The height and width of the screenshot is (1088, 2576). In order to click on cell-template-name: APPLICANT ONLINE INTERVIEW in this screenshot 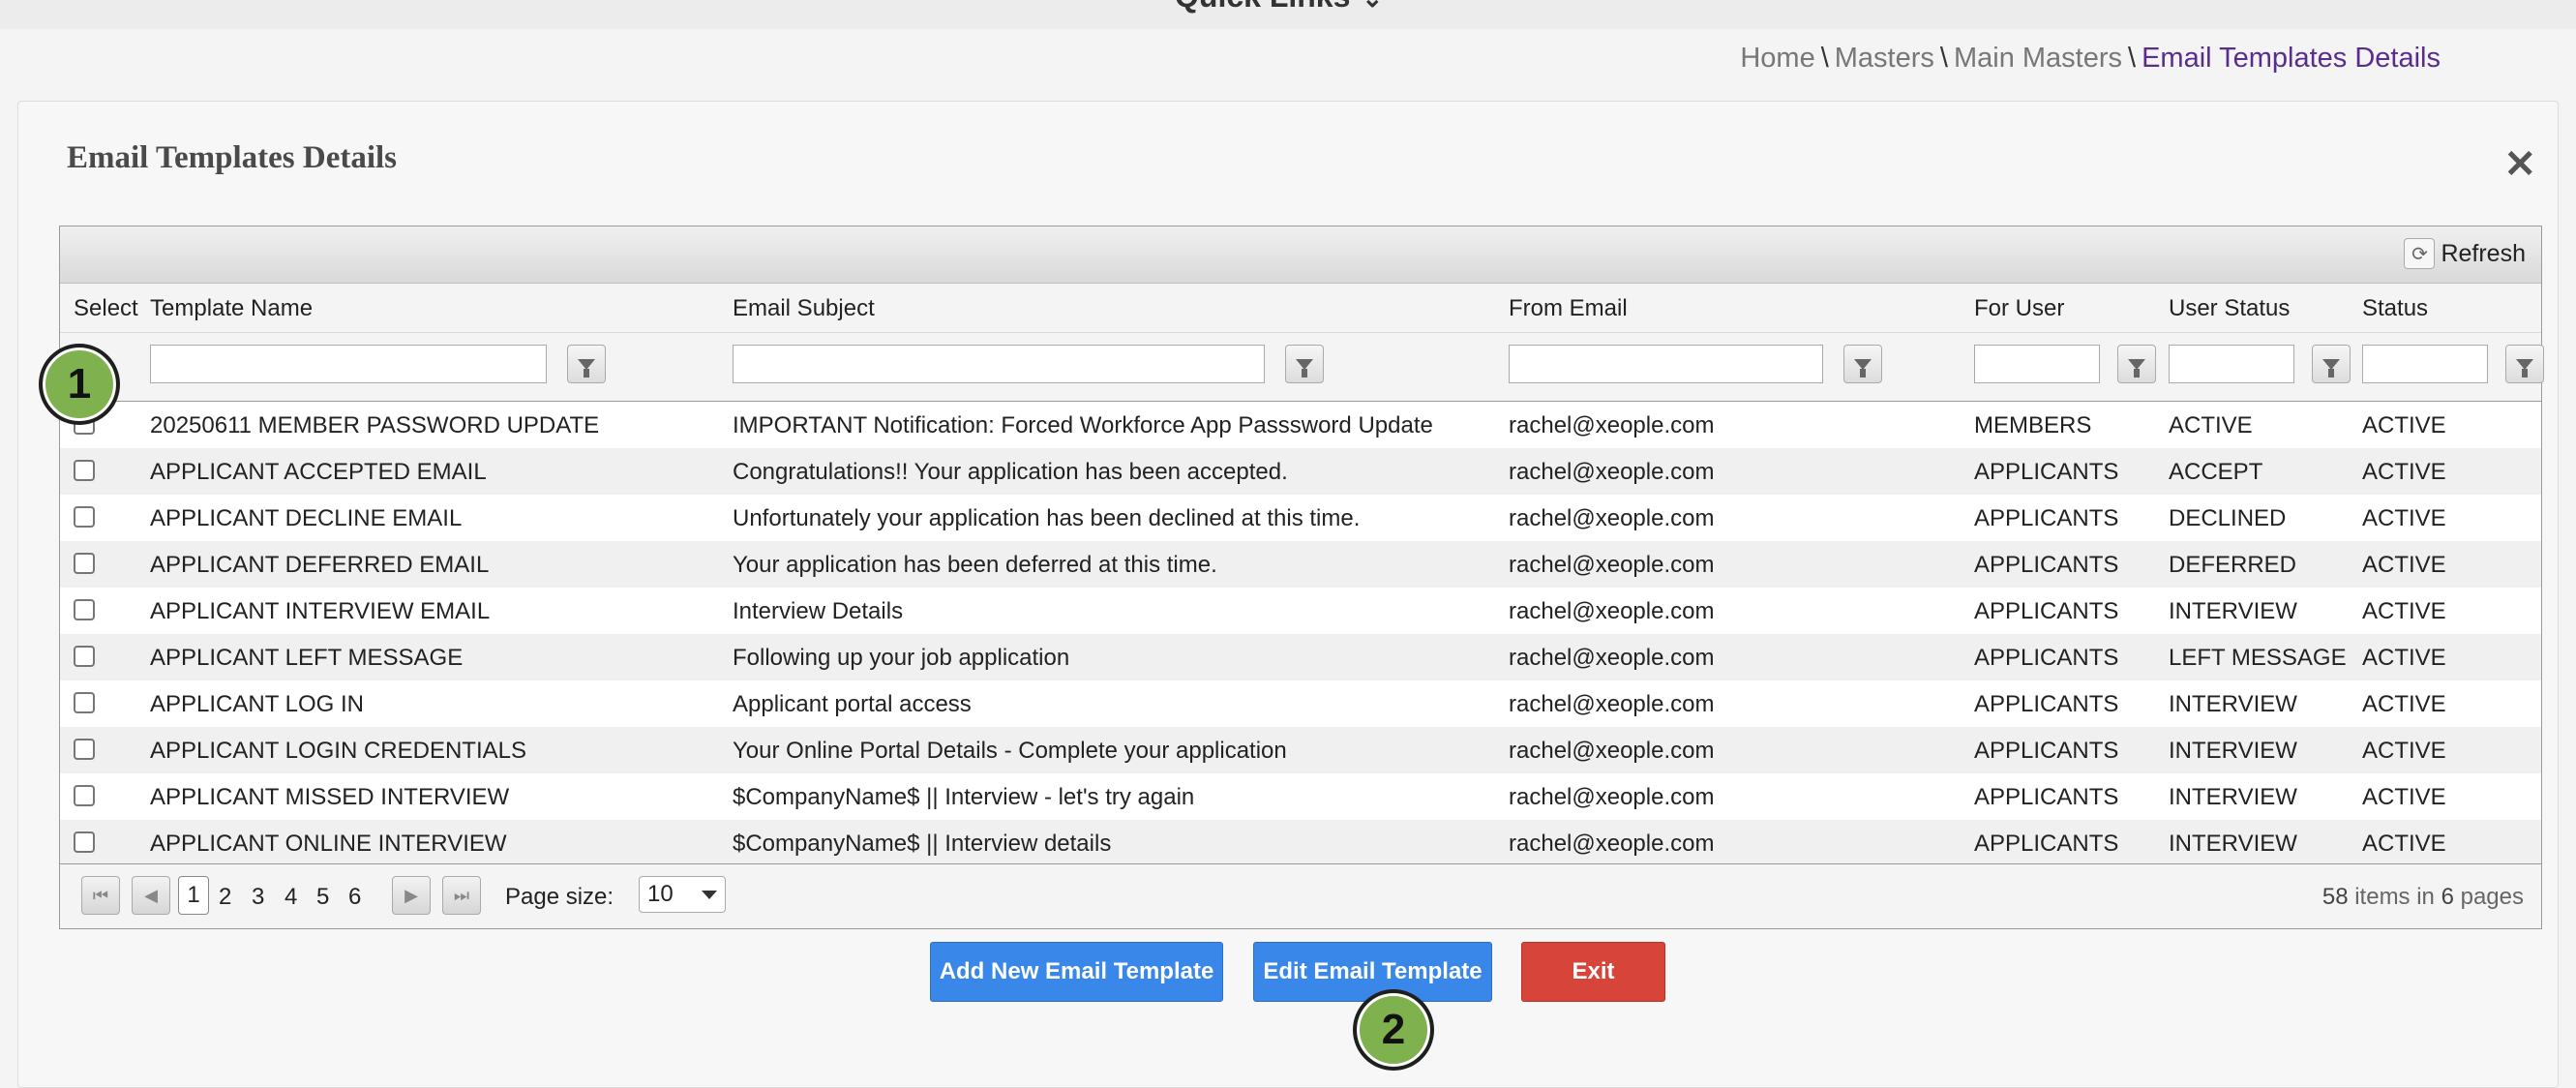, I will do `click(328, 844)`.